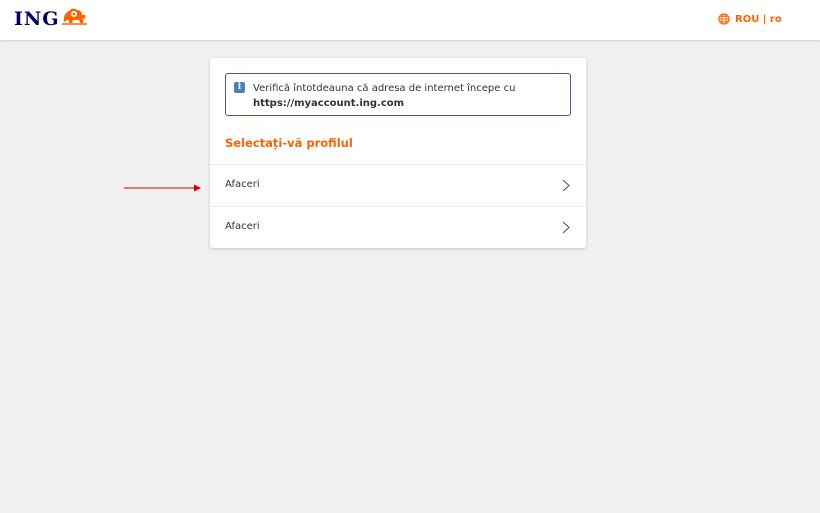  Describe the element at coordinates (289, 143) in the screenshot. I see `profile-title: Selectați-vă profilul` at that location.